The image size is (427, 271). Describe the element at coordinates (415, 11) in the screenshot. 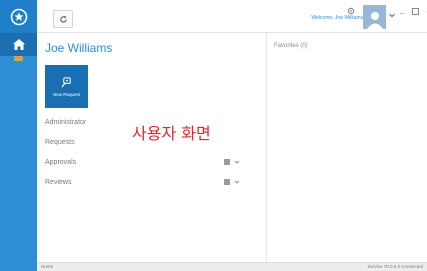

I see `maximize-button` at that location.